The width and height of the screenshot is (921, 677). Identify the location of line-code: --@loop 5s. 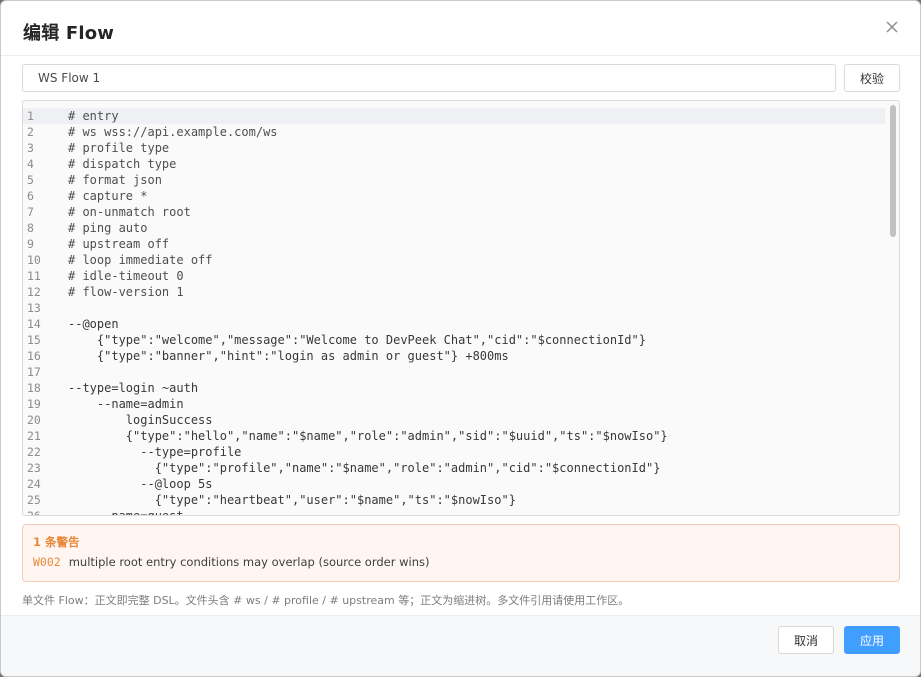
(134, 484).